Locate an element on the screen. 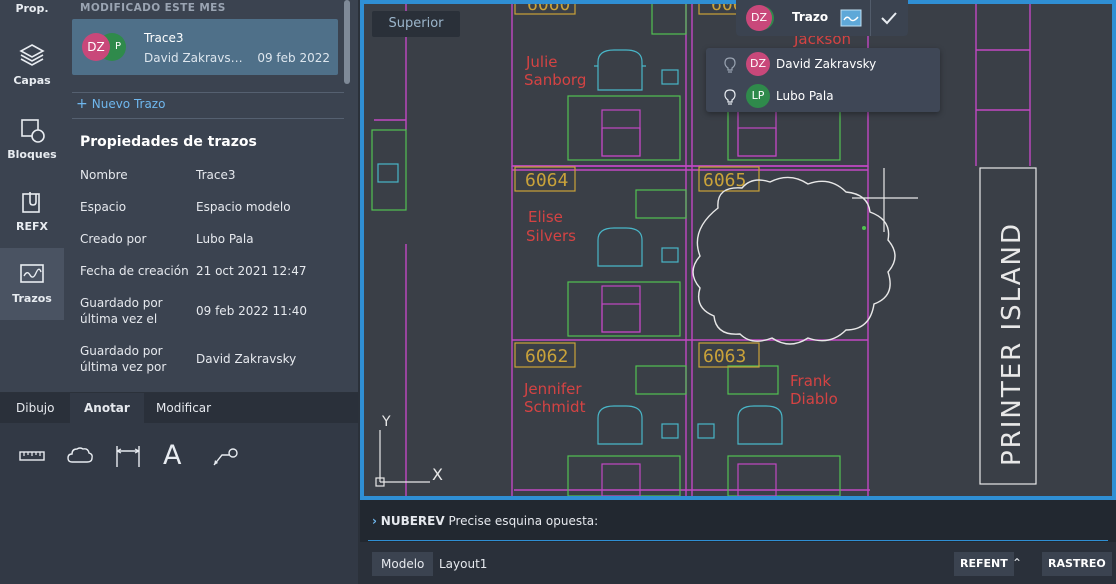 Image resolution: width=1116 pixels, height=584 pixels. tab-layout1: Layout1 is located at coordinates (463, 564).